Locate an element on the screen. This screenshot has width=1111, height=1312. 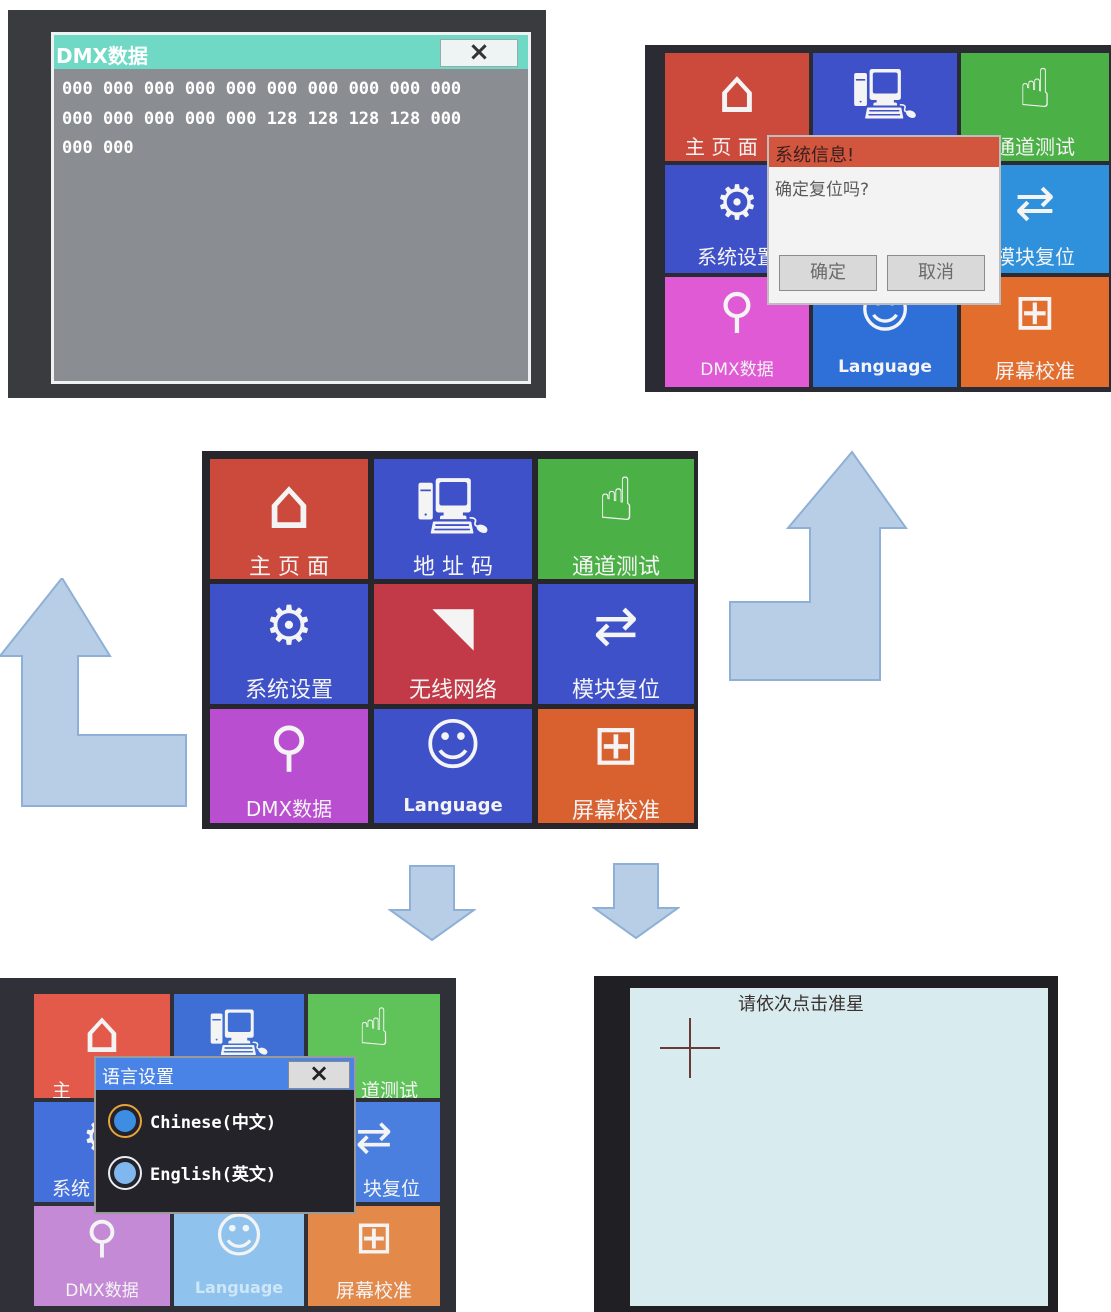
crosshair-icon is located at coordinates (690, 1048).